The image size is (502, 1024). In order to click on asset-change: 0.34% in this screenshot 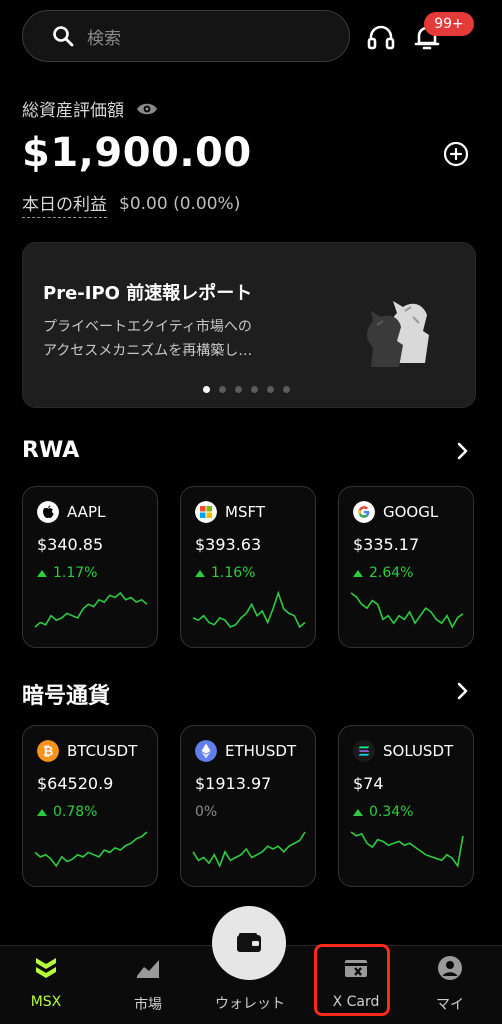, I will do `click(383, 812)`.